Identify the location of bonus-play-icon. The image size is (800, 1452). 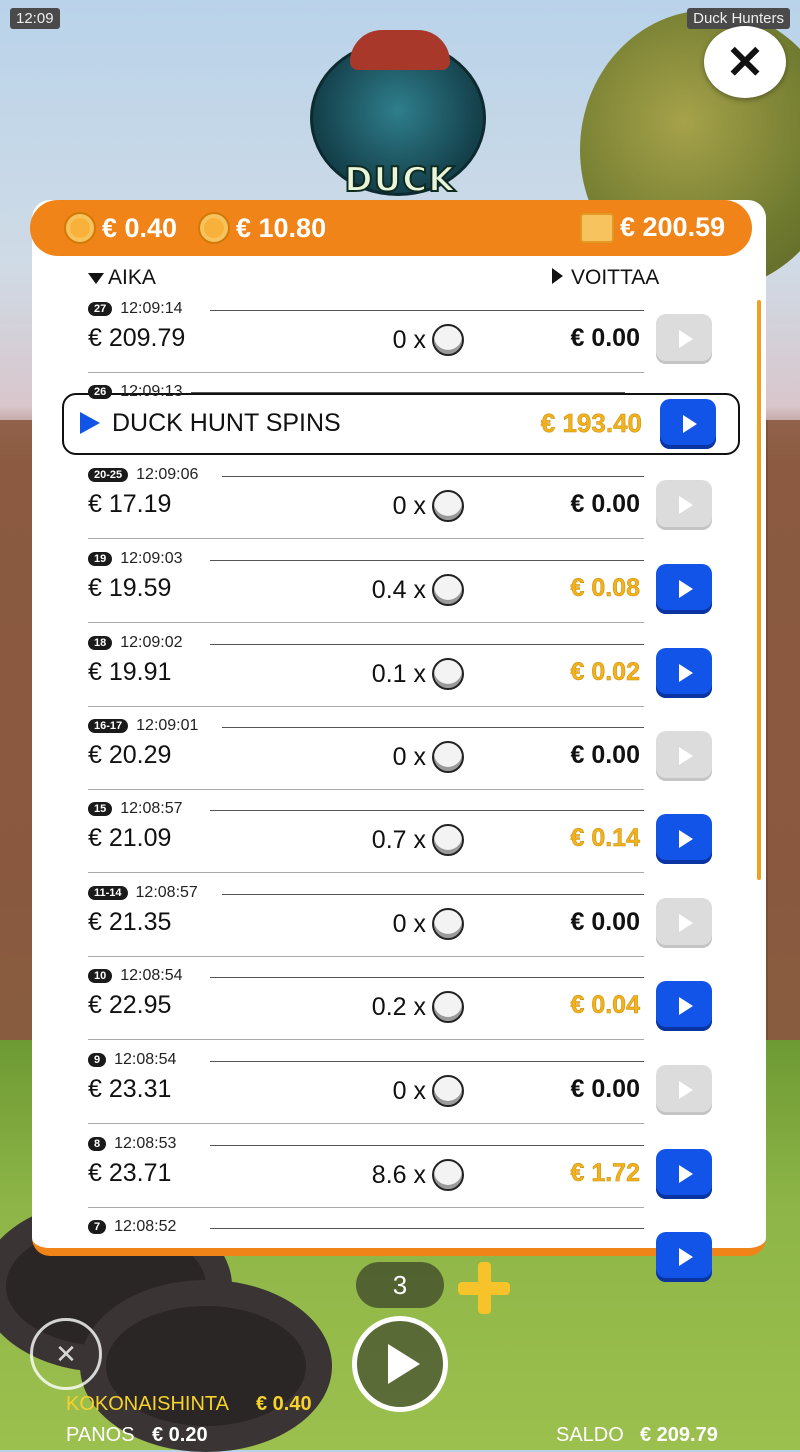
(90, 423).